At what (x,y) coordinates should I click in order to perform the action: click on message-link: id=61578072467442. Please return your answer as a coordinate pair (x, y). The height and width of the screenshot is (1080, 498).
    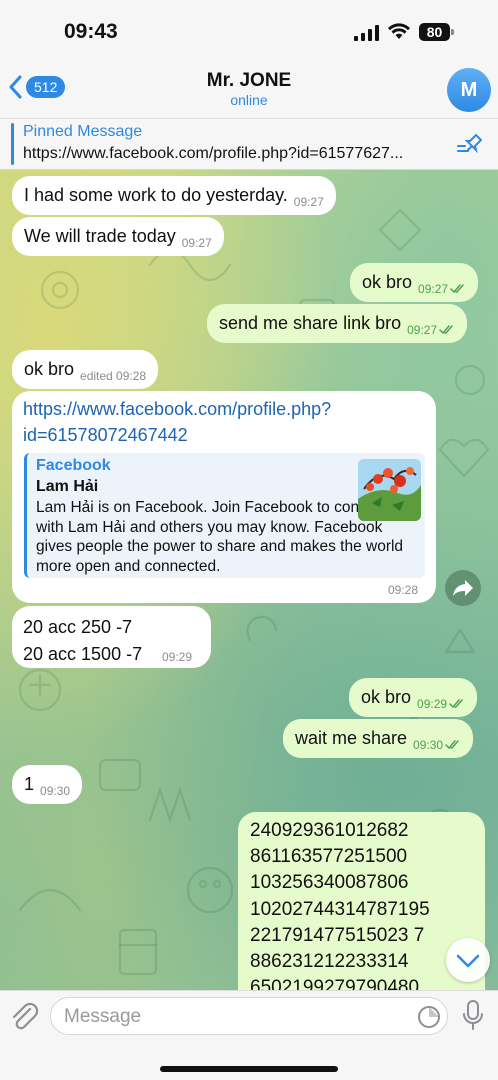
    Looking at the image, I should click on (177, 435).